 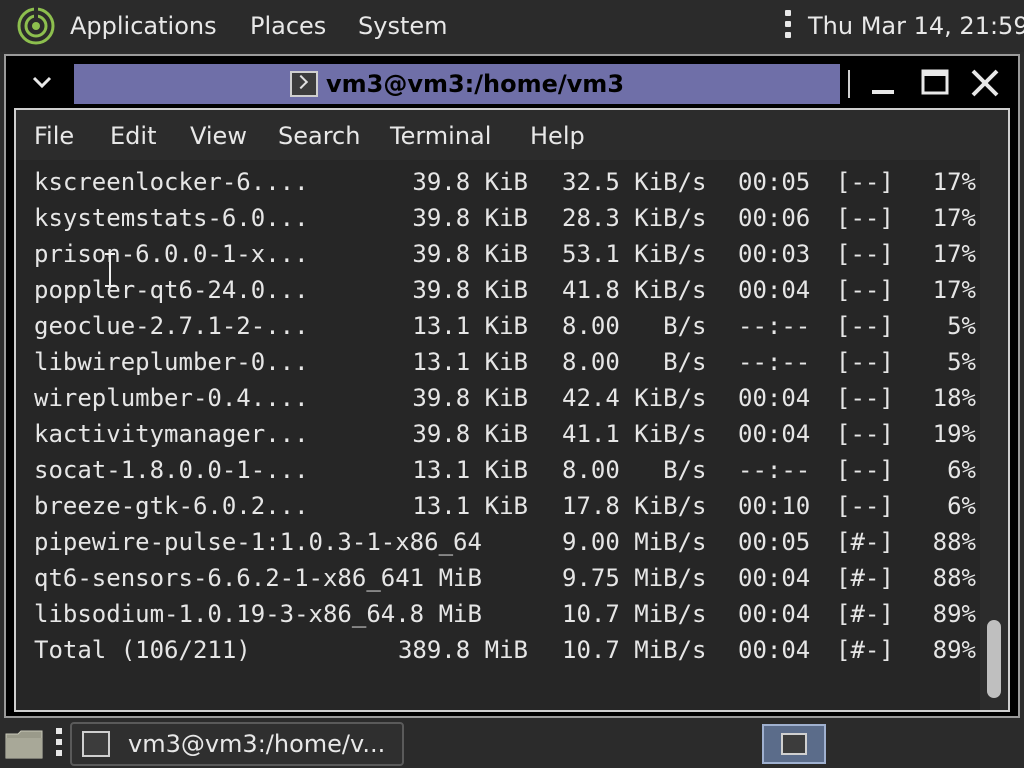 I want to click on places-menu: Places, so click(x=288, y=26).